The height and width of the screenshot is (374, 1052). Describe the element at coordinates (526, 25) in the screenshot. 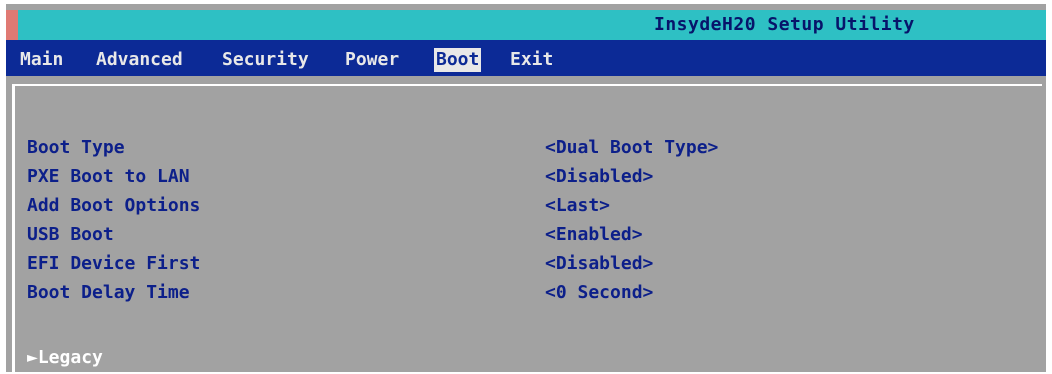

I see `title-bar: InsydeH20 Setup Utility` at that location.